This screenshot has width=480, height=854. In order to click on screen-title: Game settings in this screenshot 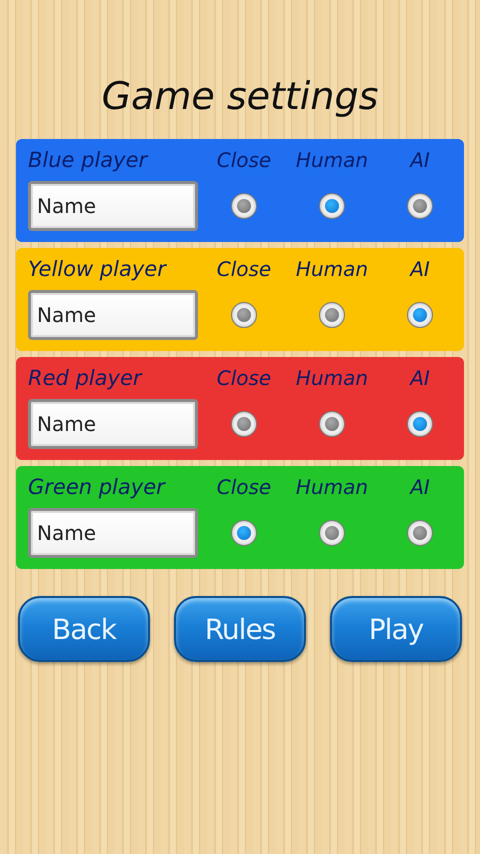, I will do `click(240, 96)`.